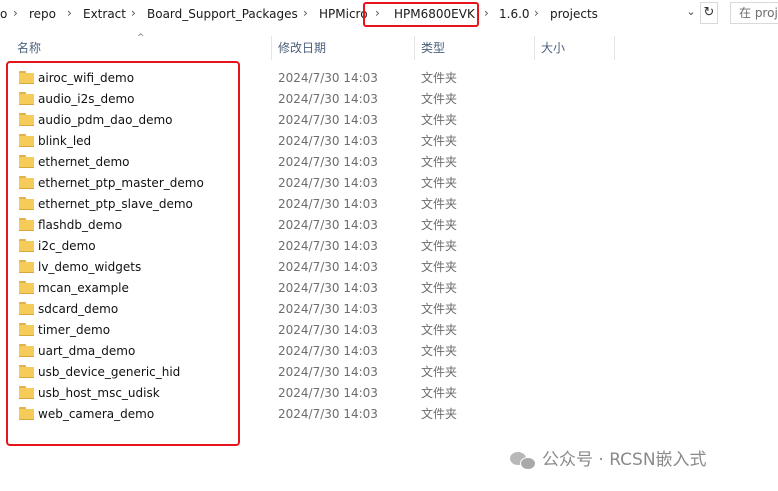 The image size is (778, 491). I want to click on column-type: 类型, so click(433, 48).